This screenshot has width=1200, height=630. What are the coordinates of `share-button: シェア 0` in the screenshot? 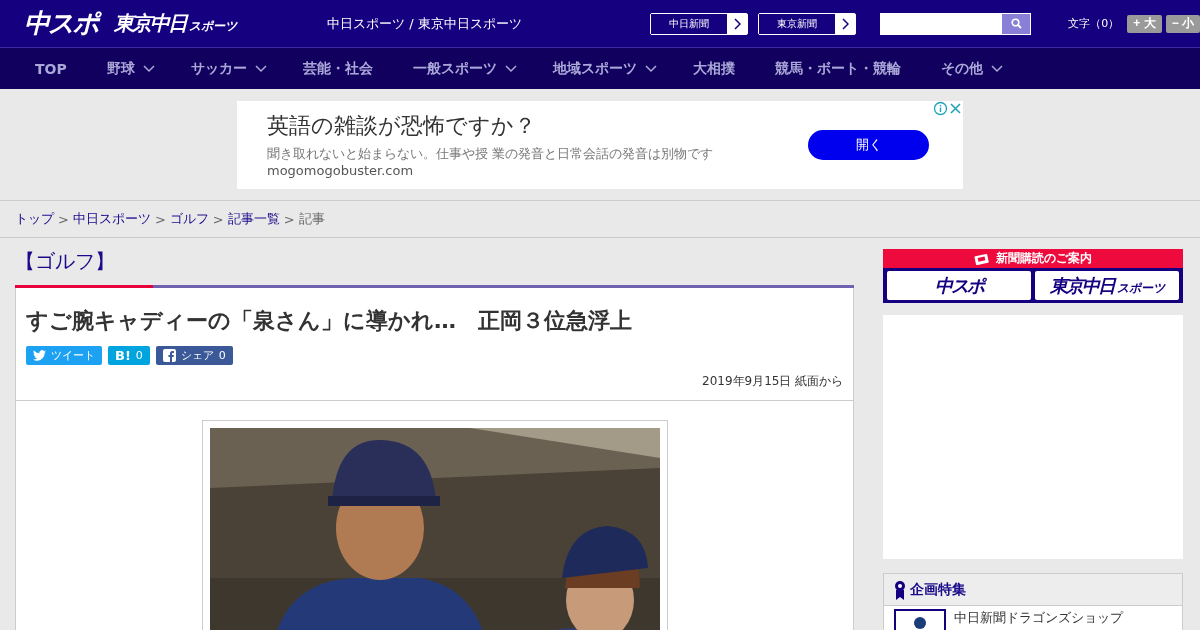 It's located at (194, 355).